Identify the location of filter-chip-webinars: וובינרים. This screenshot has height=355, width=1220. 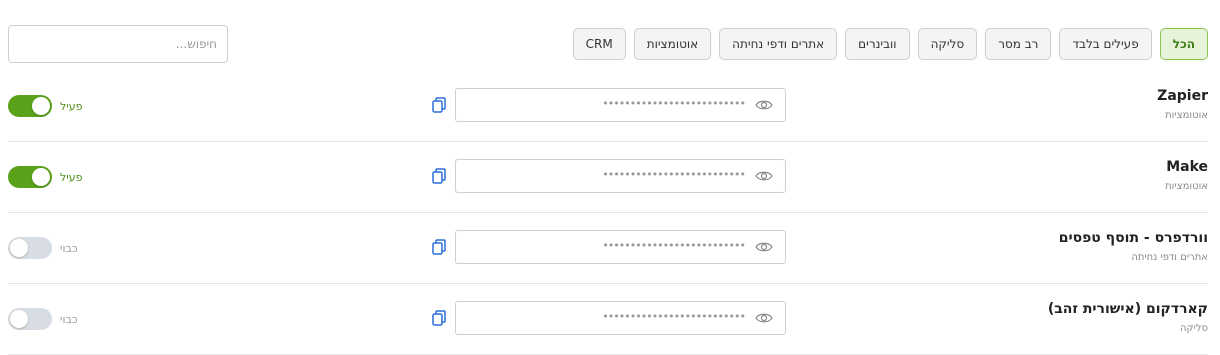
(877, 44).